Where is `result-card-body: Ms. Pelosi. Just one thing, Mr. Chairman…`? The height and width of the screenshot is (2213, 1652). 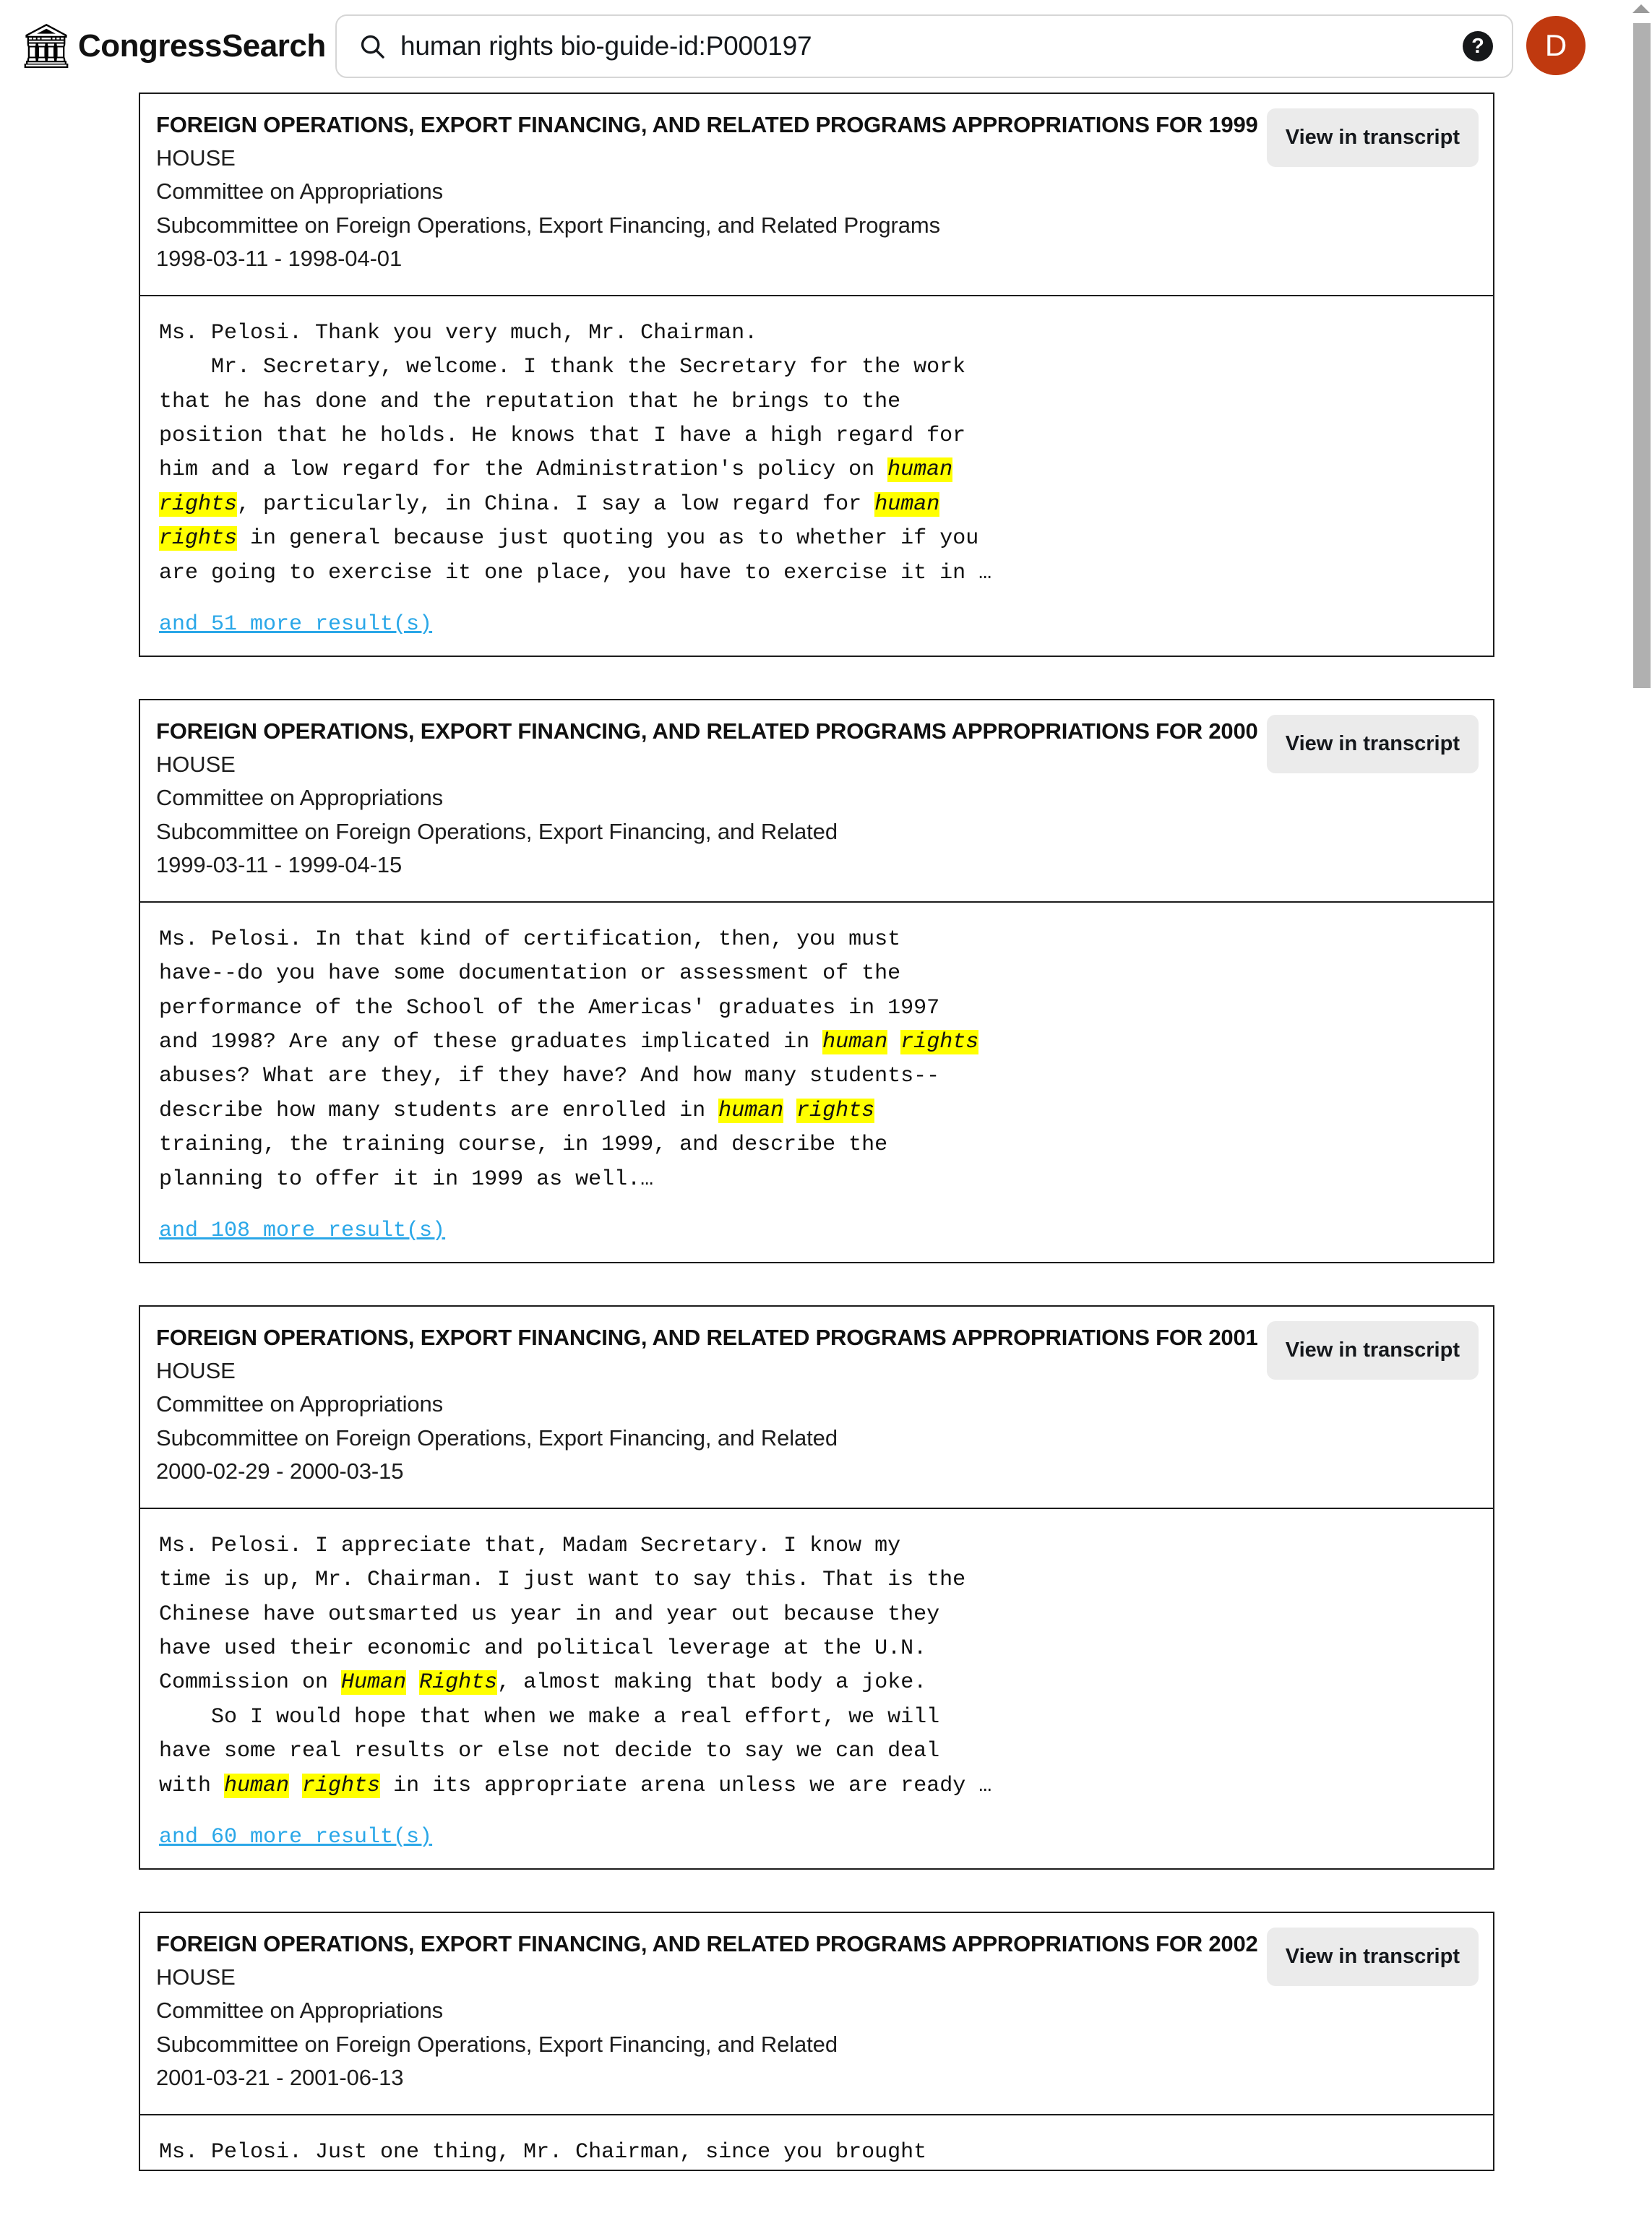 result-card-body: Ms. Pelosi. Just one thing, Mr. Chairman… is located at coordinates (816, 2143).